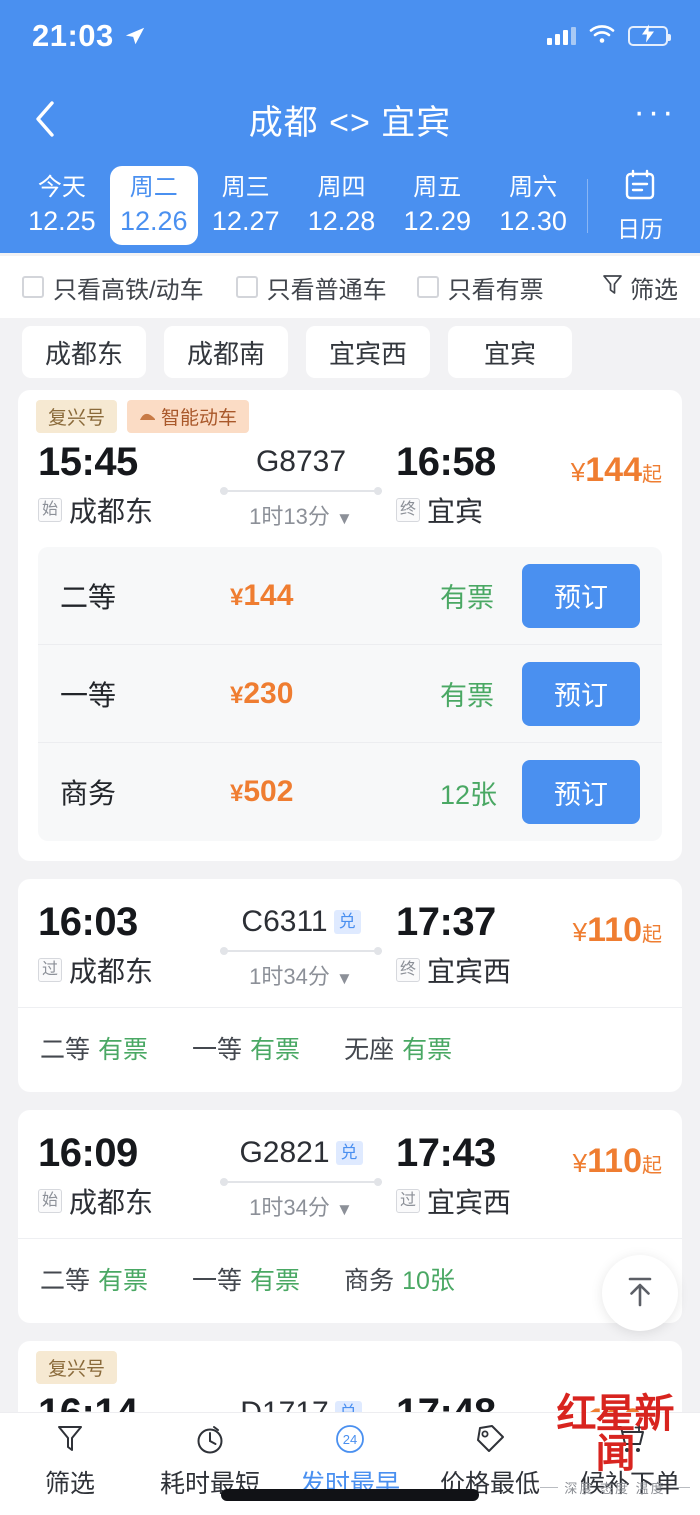 The image size is (700, 1515). I want to click on train-number-text: G8737, so click(301, 461).